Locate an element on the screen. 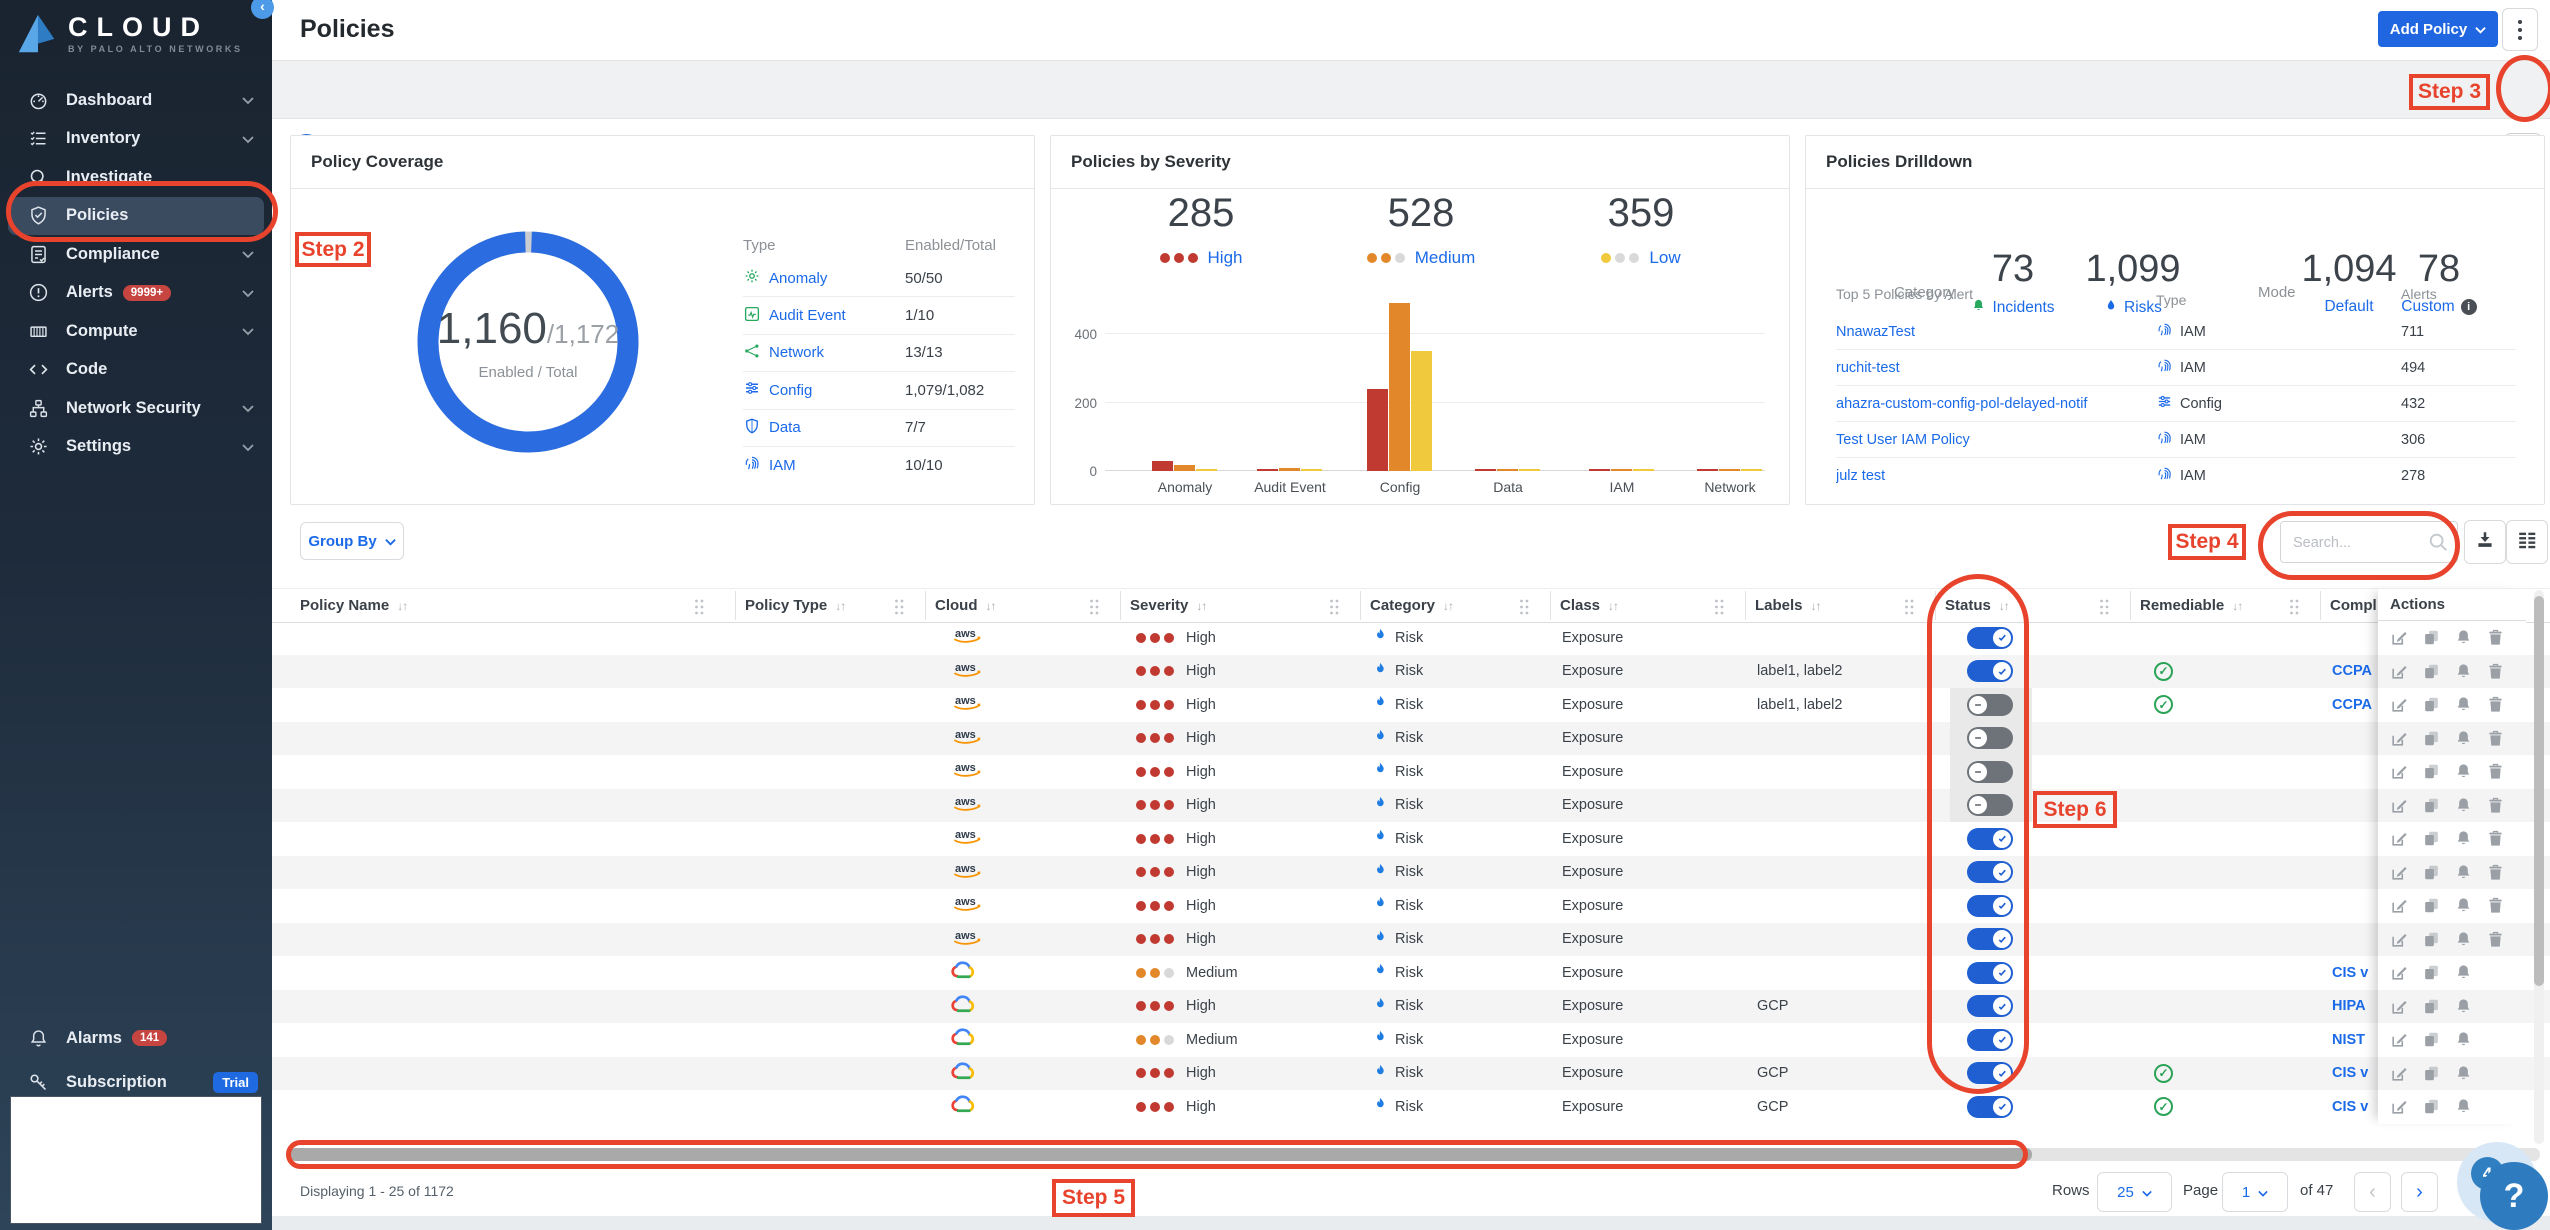 The height and width of the screenshot is (1230, 2550). vertical-scrollbar-thumb is located at coordinates (2539, 791).